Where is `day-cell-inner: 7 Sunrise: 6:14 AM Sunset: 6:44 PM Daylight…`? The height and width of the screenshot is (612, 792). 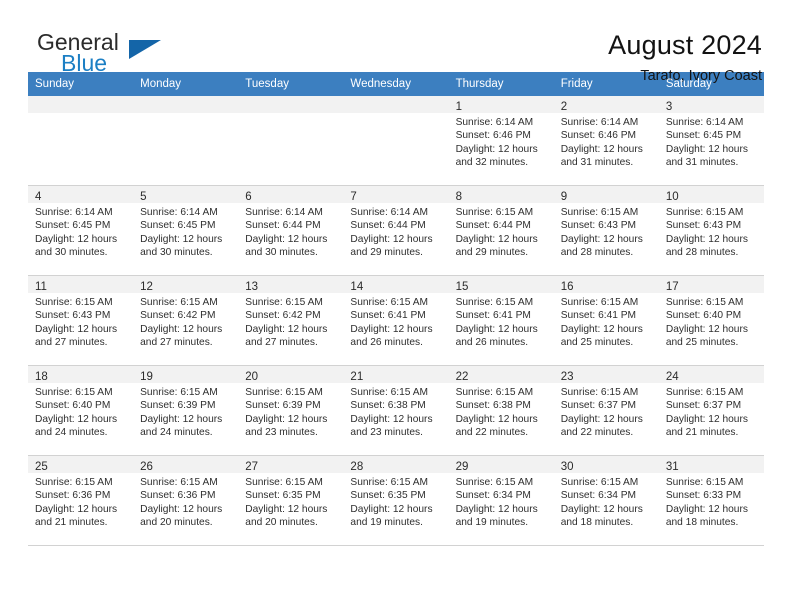 day-cell-inner: 7 Sunrise: 6:14 AM Sunset: 6:44 PM Daylight… is located at coordinates (396, 230).